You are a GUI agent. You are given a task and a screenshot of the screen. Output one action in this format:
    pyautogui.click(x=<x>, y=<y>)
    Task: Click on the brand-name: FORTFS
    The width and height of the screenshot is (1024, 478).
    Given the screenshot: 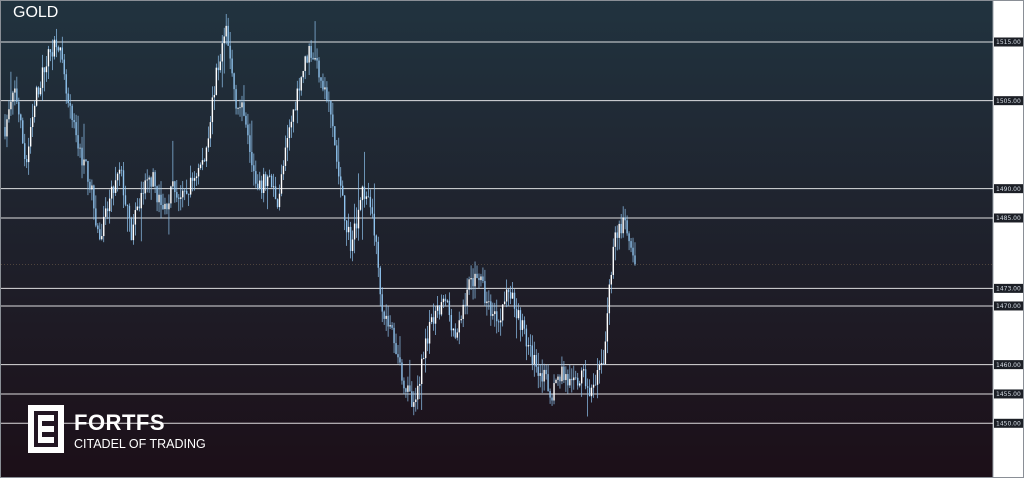 What is the action you would take?
    pyautogui.click(x=119, y=422)
    